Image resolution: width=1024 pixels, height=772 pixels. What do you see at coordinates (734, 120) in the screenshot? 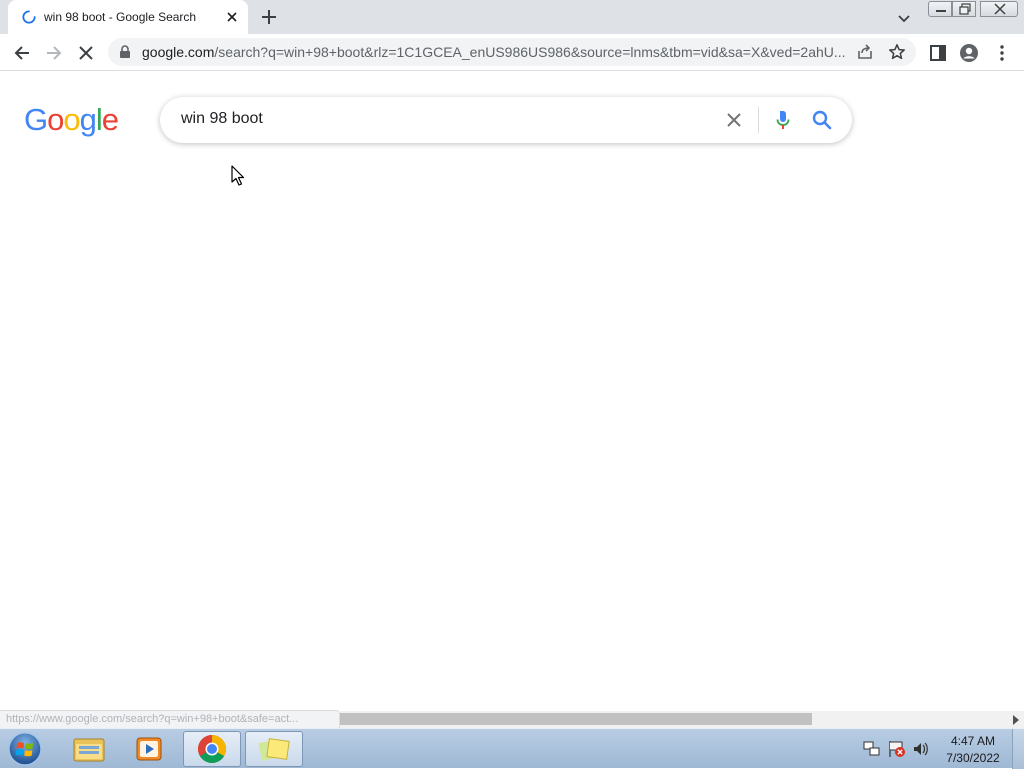
I see `clear-search-icon` at bounding box center [734, 120].